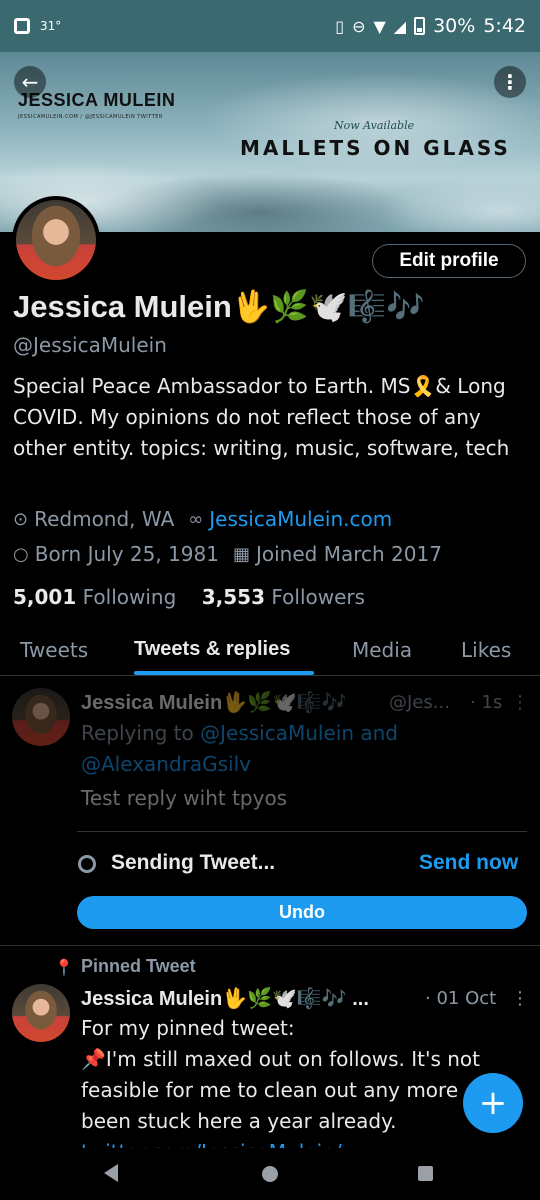 This screenshot has width=540, height=1200. Describe the element at coordinates (382, 650) in the screenshot. I see `tab-media: Media` at that location.